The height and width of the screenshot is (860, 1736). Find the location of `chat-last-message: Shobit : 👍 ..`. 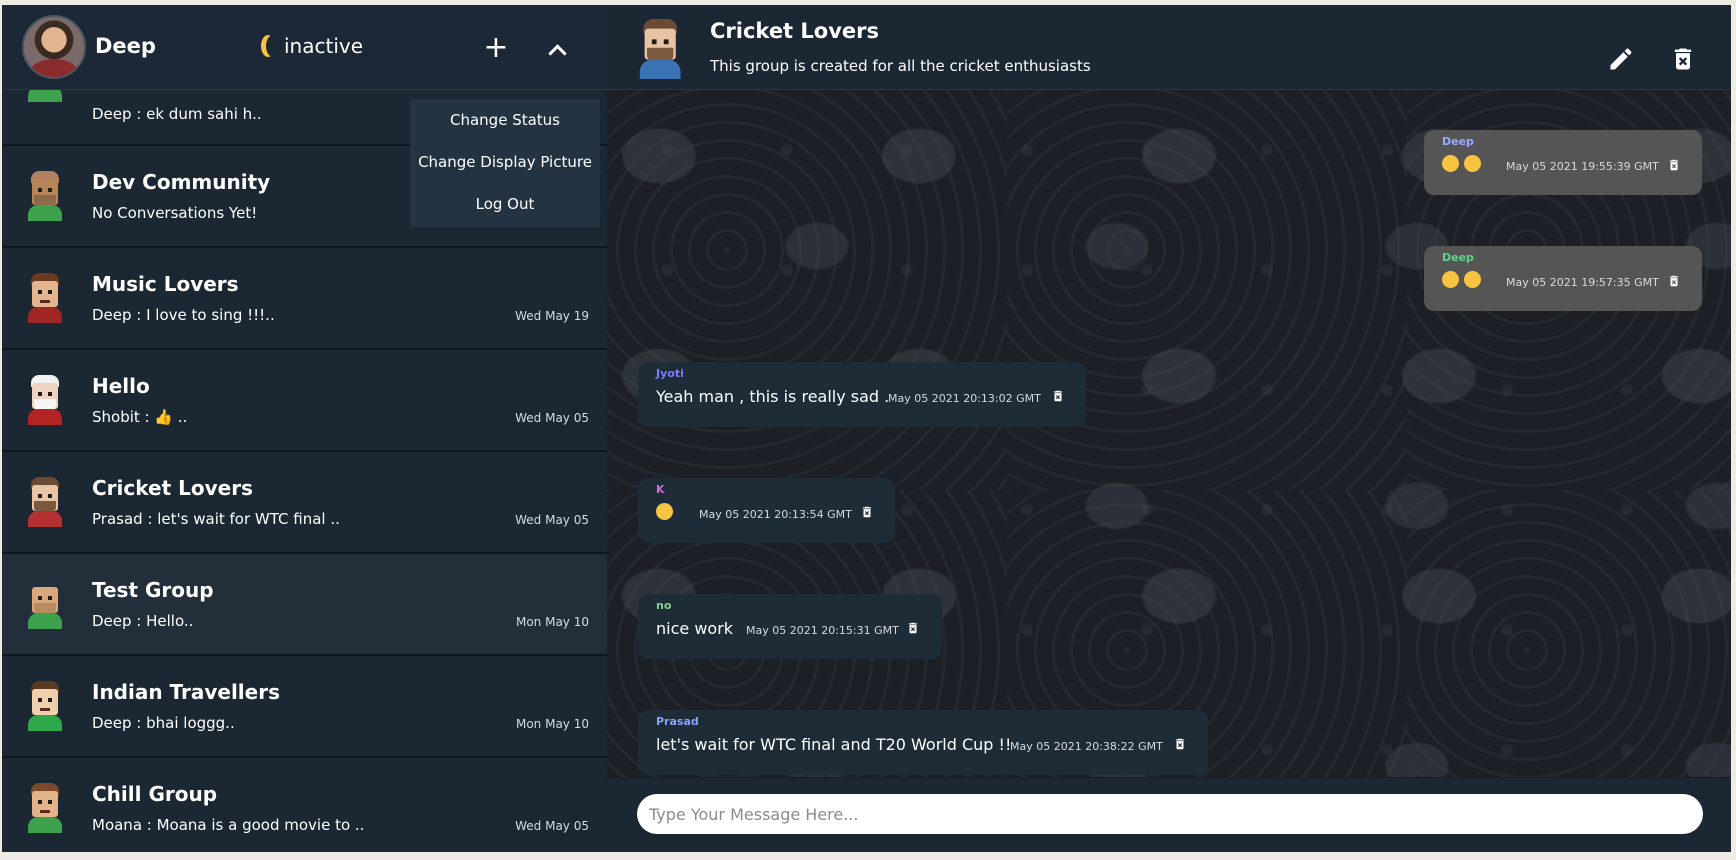

chat-last-message: Shobit : 👍 .. is located at coordinates (140, 417).